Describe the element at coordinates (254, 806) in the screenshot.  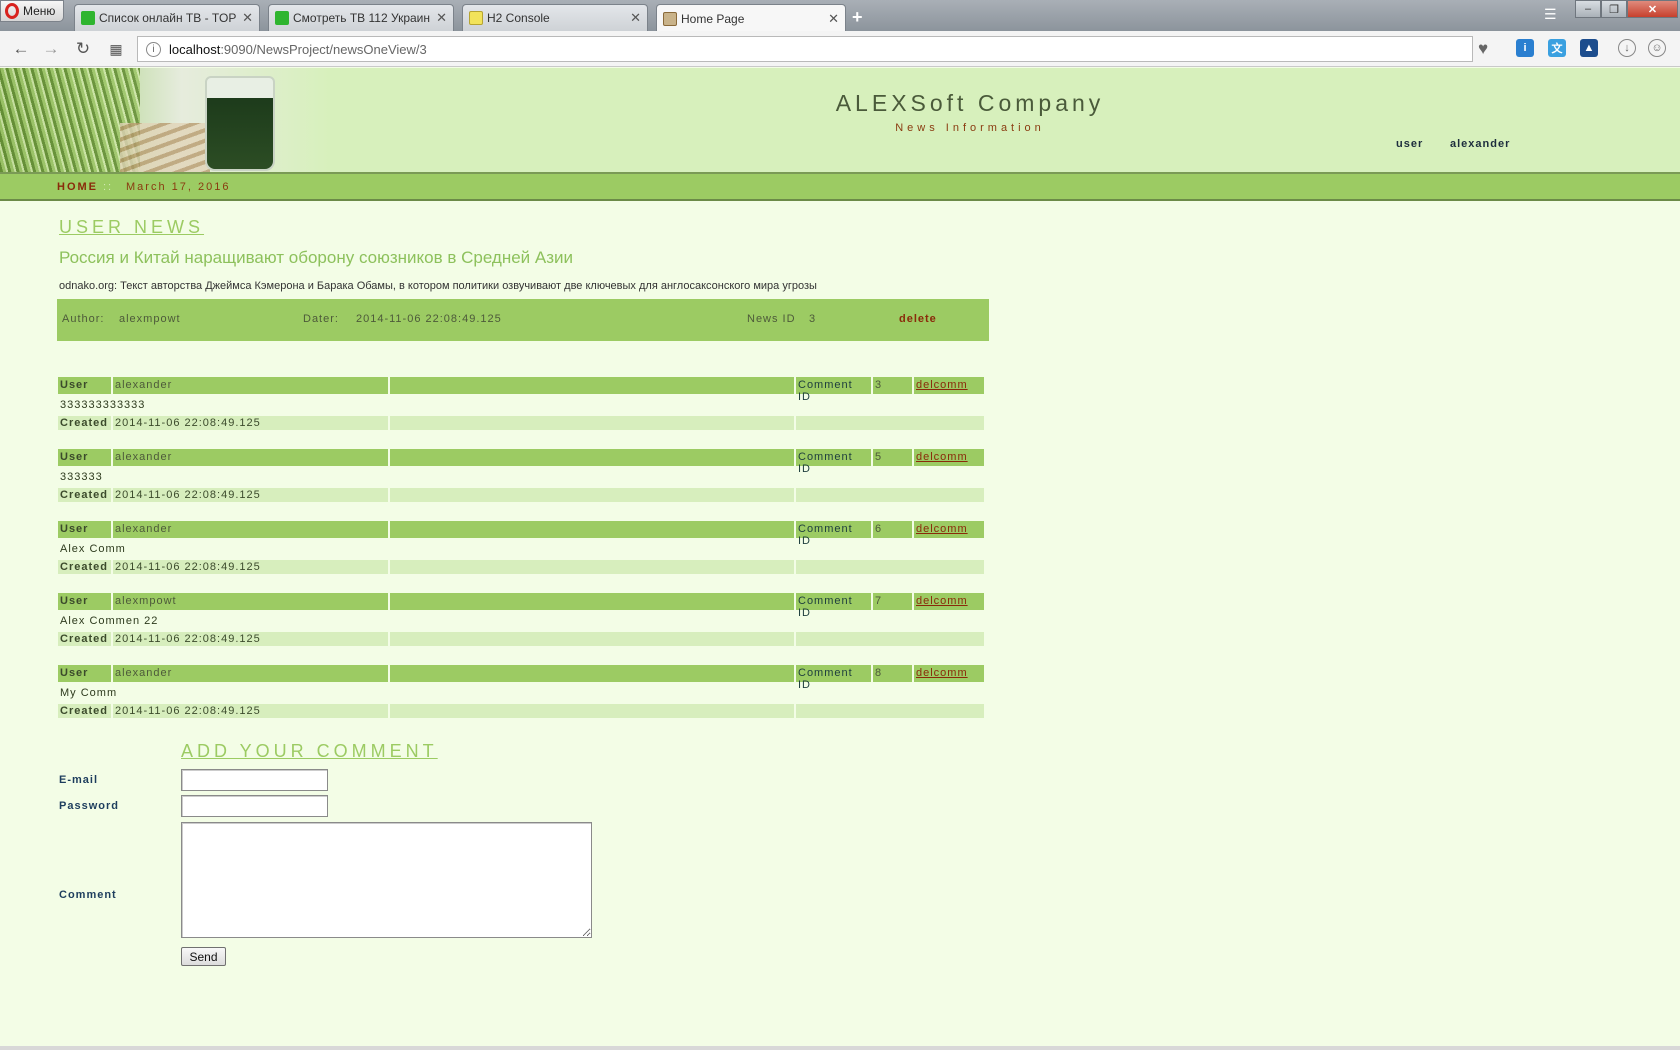
I see `password-field` at that location.